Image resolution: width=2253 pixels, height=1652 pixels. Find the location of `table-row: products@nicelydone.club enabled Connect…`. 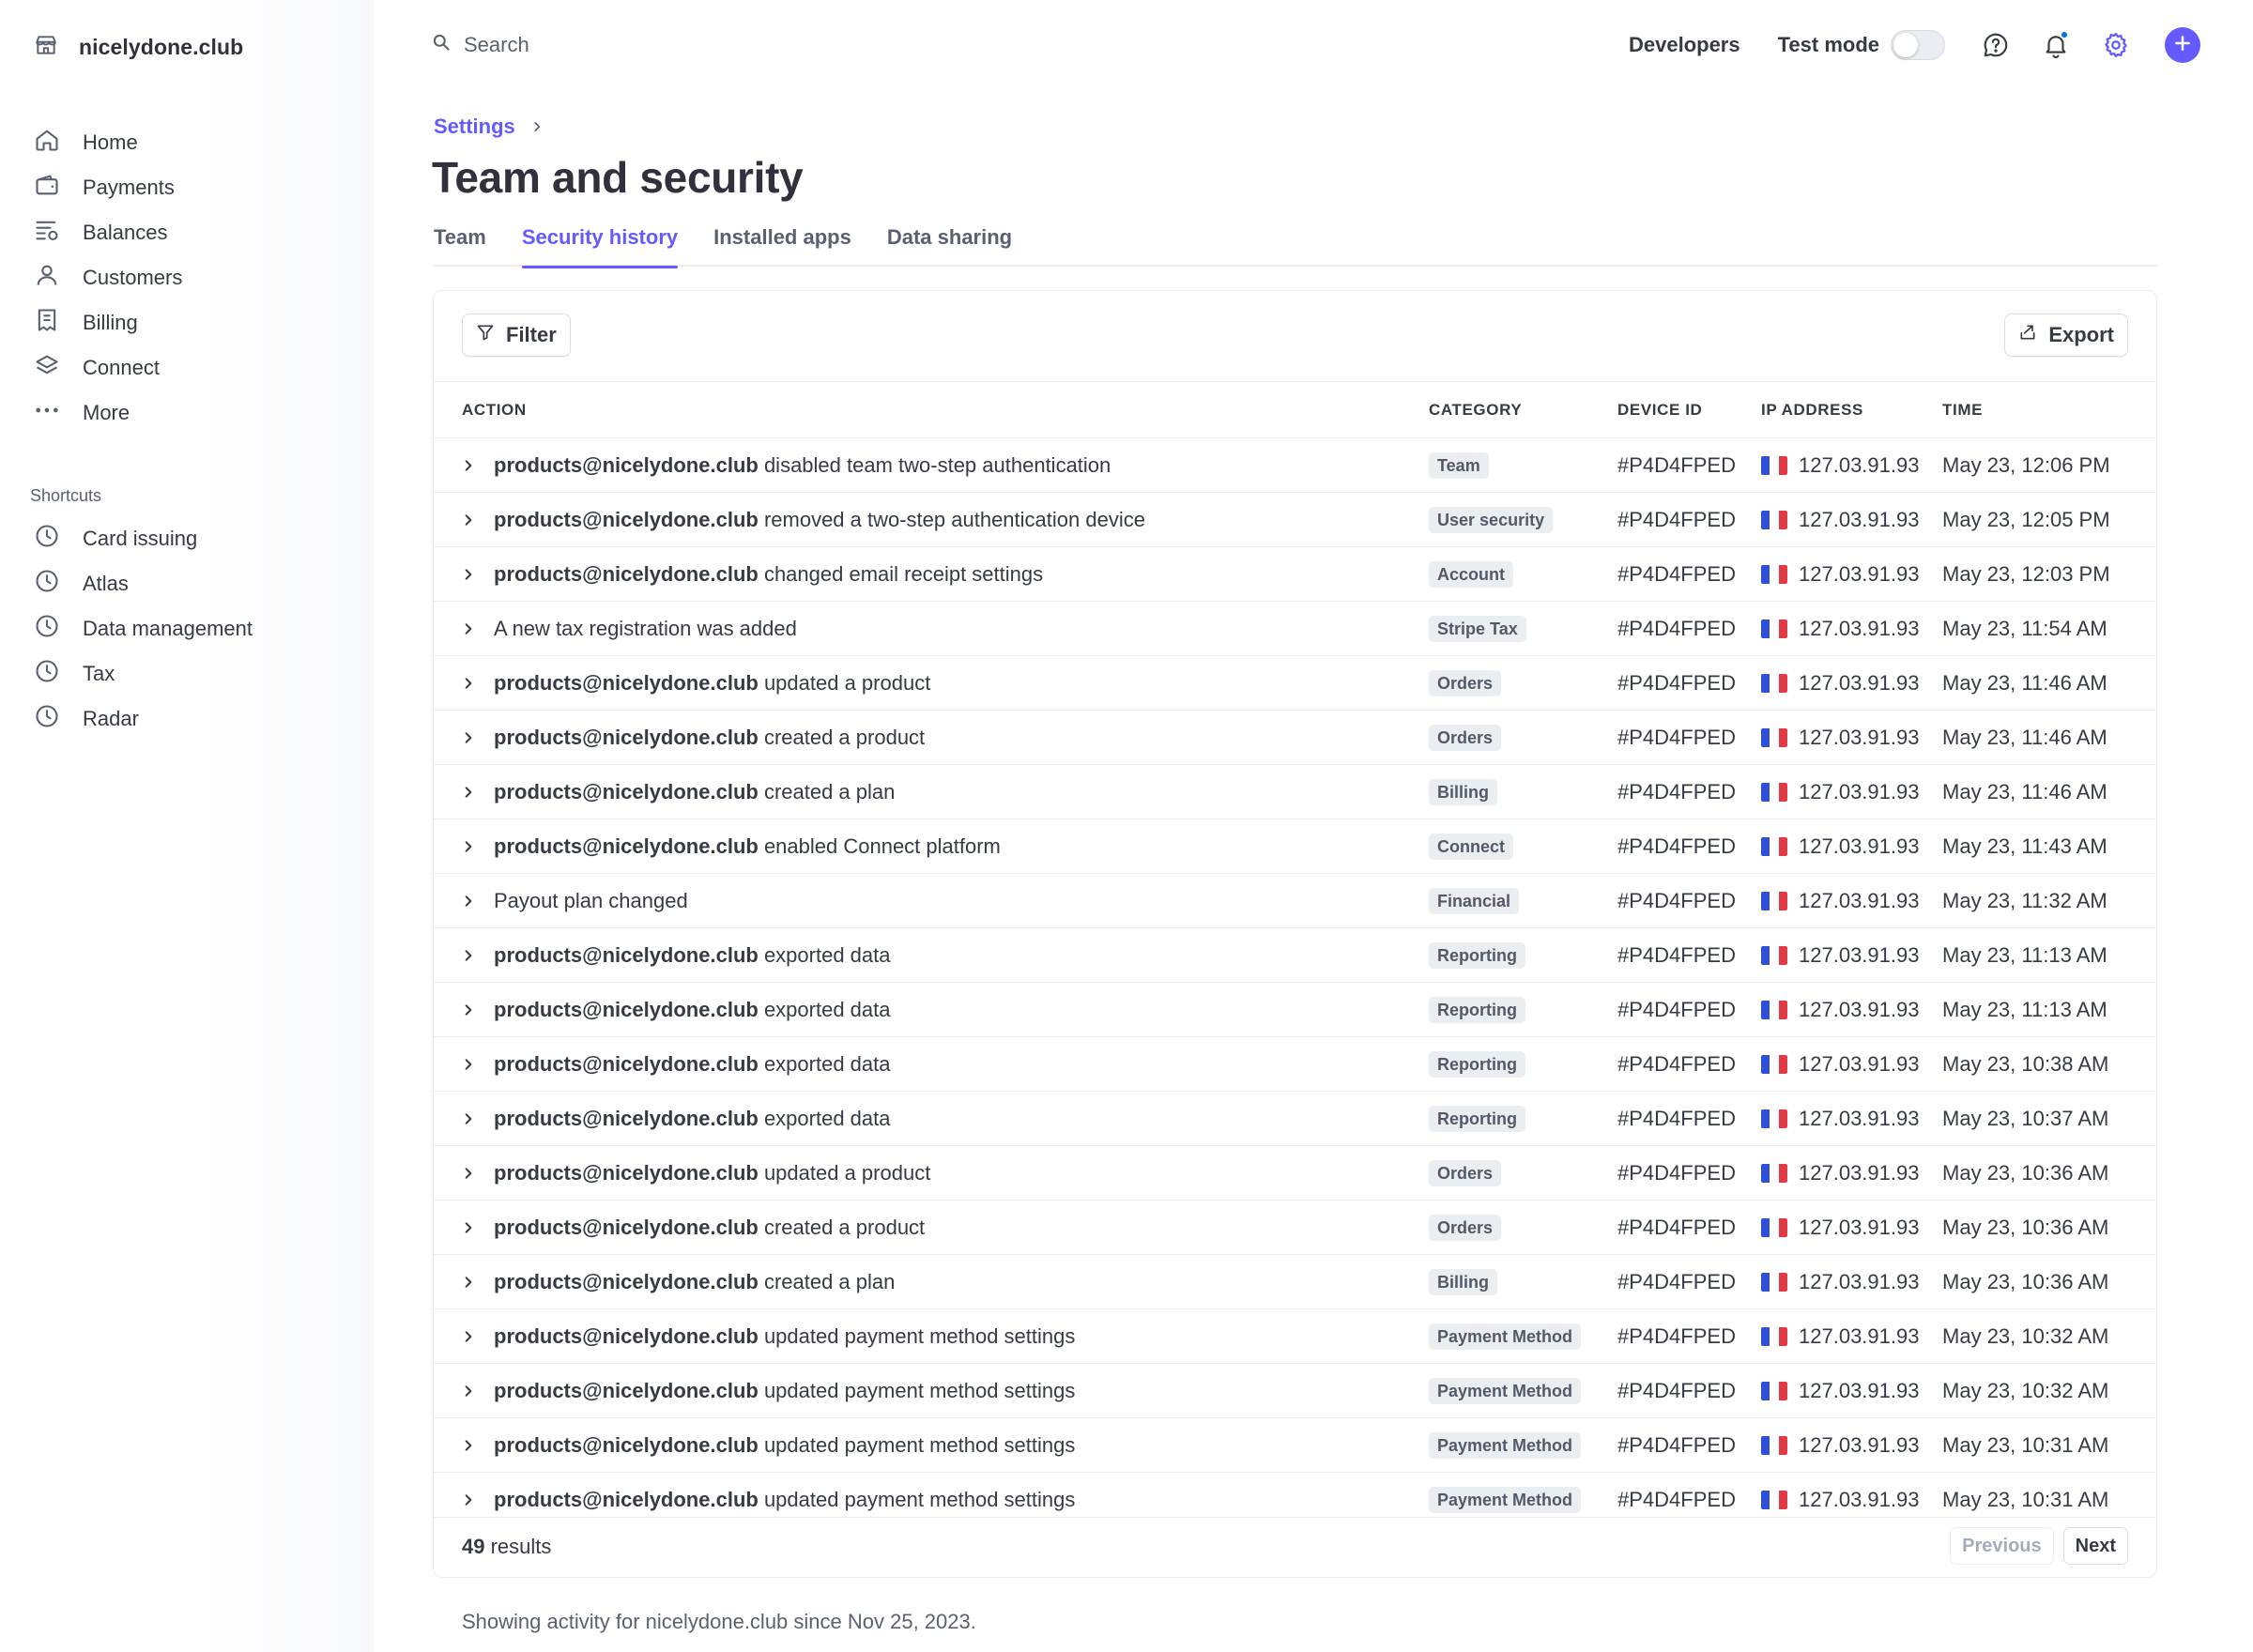

table-row: products@nicelydone.club enabled Connect… is located at coordinates (1295, 846).